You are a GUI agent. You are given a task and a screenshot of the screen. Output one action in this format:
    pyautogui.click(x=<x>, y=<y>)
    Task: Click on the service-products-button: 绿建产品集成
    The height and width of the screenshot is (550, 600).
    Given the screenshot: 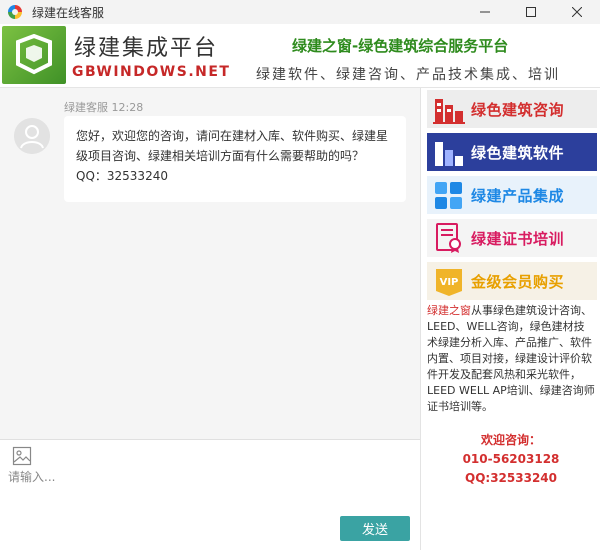 What is the action you would take?
    pyautogui.click(x=512, y=195)
    